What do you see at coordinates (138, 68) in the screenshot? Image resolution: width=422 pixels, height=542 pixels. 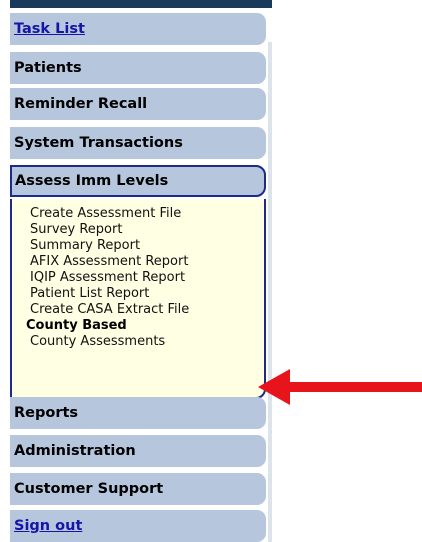 I see `sidebar-item-patients: Patients` at bounding box center [138, 68].